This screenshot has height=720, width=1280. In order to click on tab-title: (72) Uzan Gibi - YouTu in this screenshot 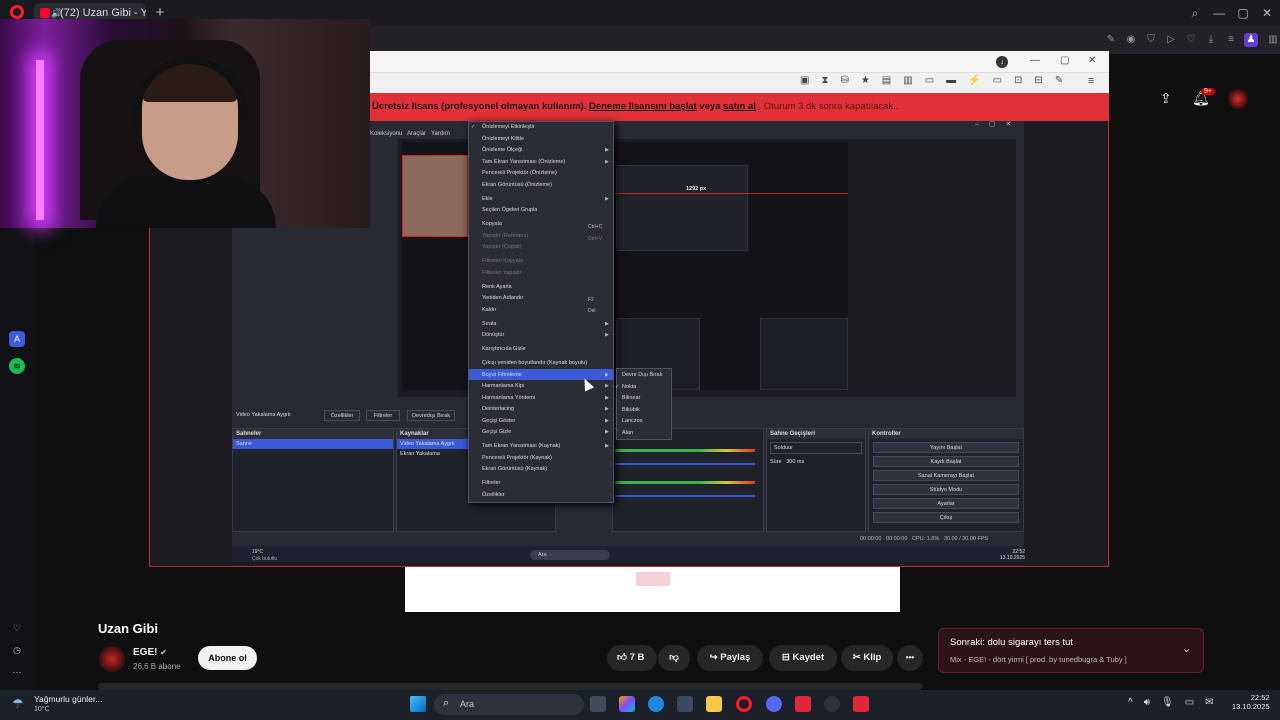, I will do `click(103, 13)`.